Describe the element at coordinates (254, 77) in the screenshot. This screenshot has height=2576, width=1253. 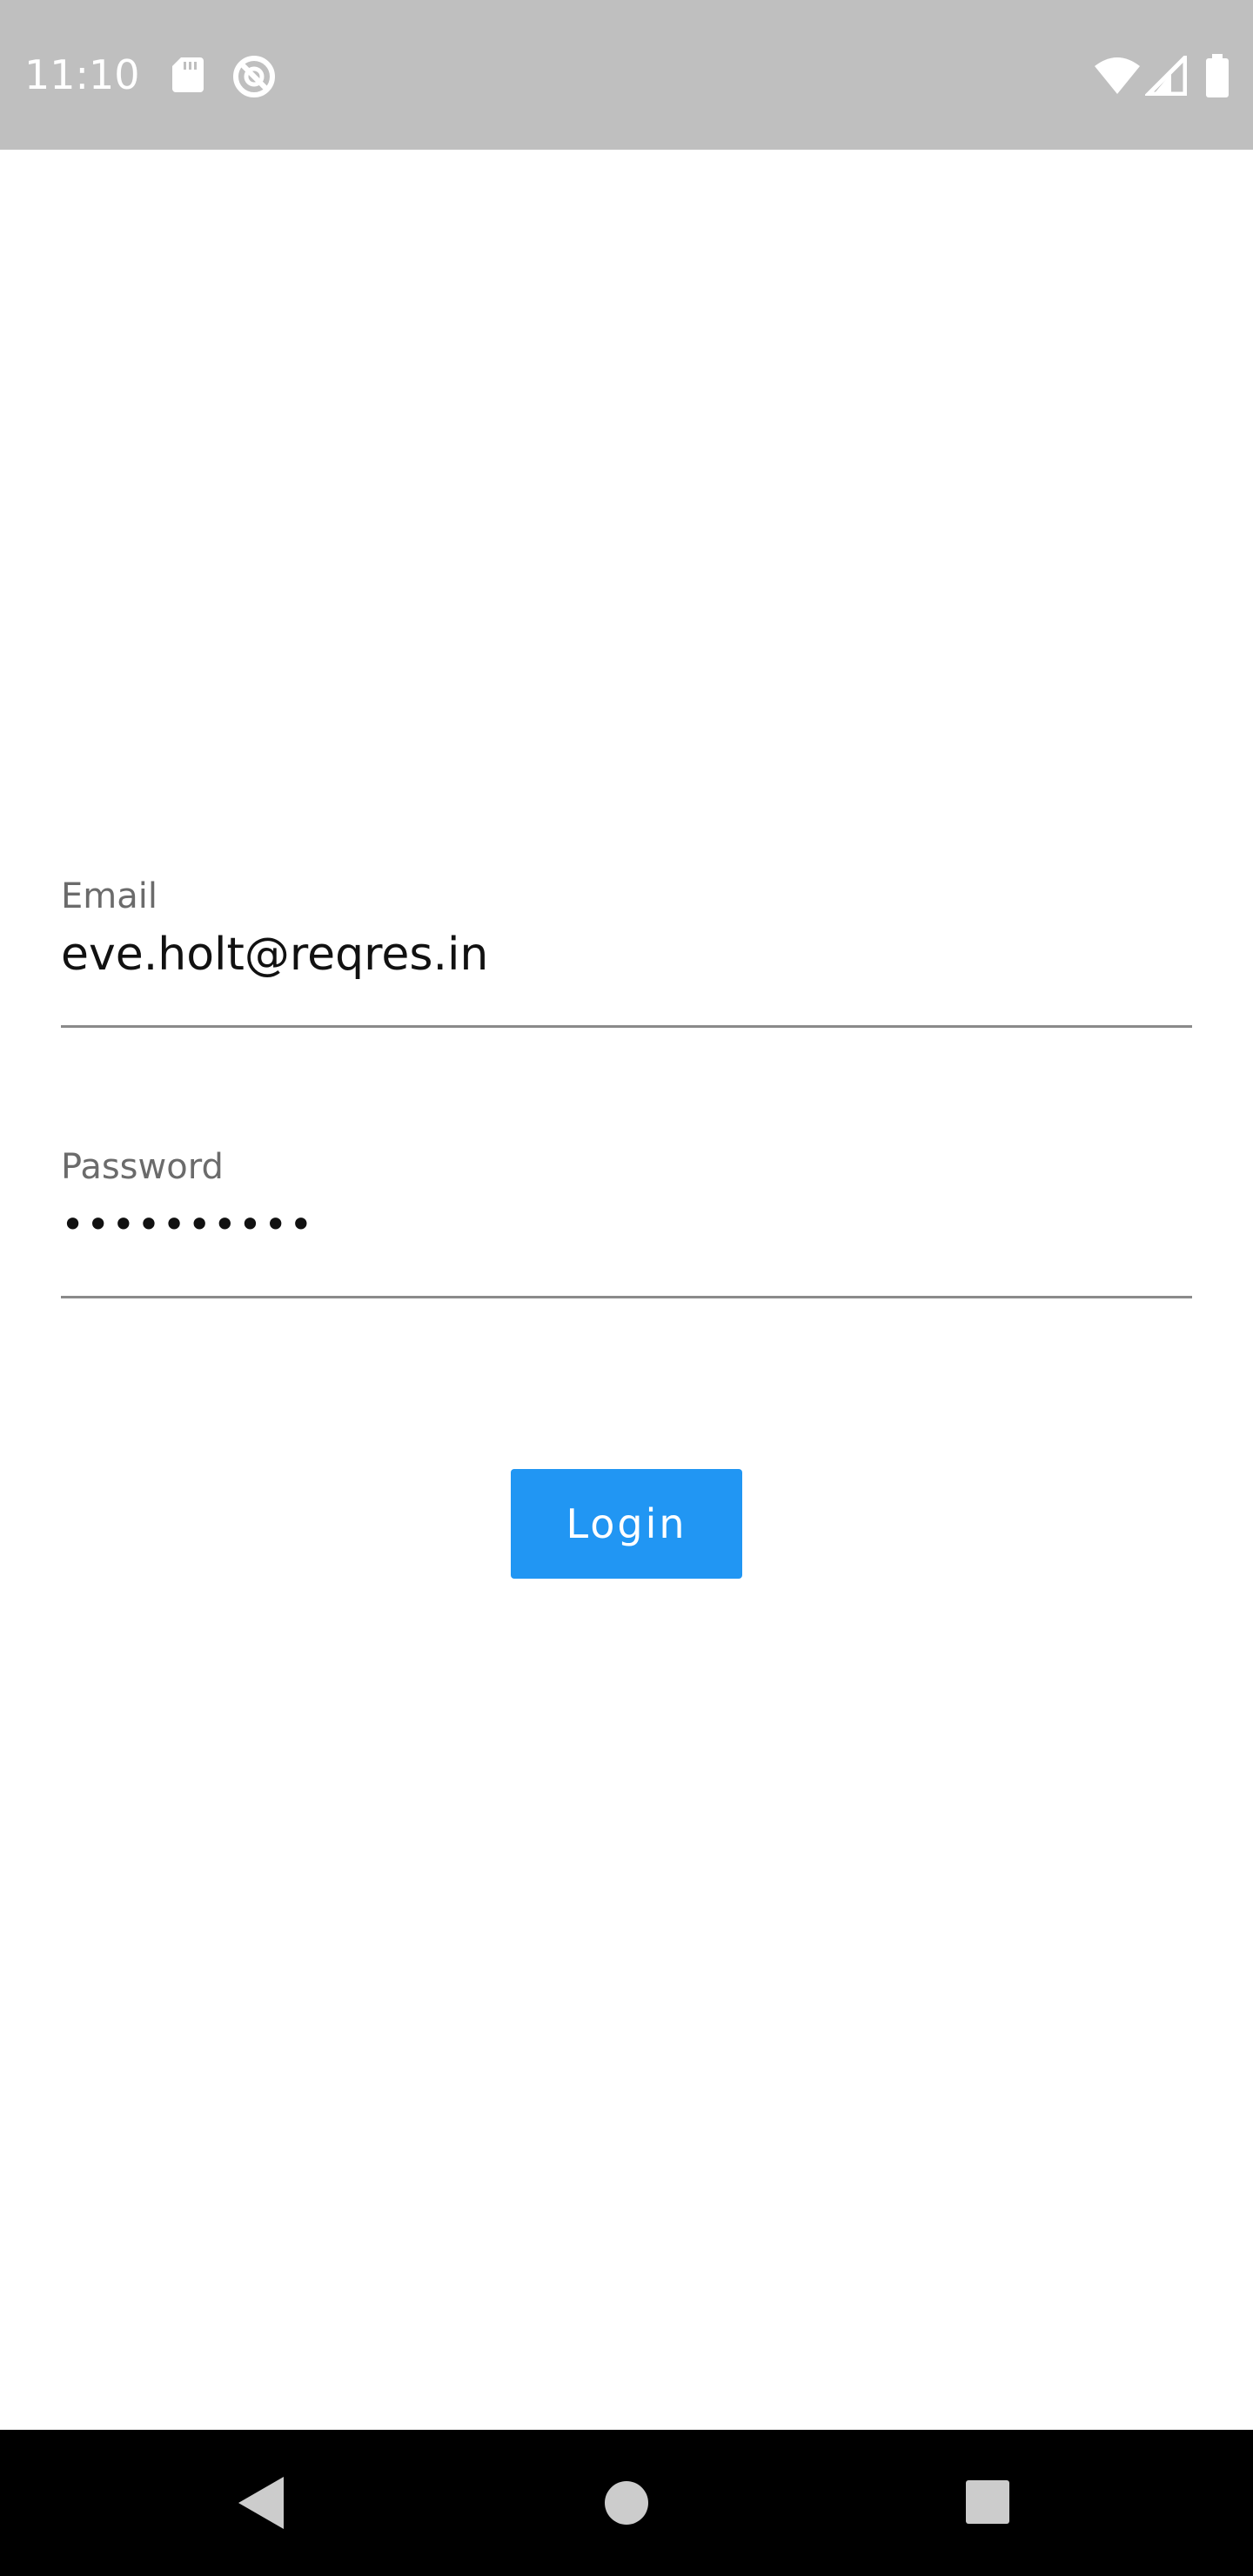
I see `do-not-disturb-icon` at that location.